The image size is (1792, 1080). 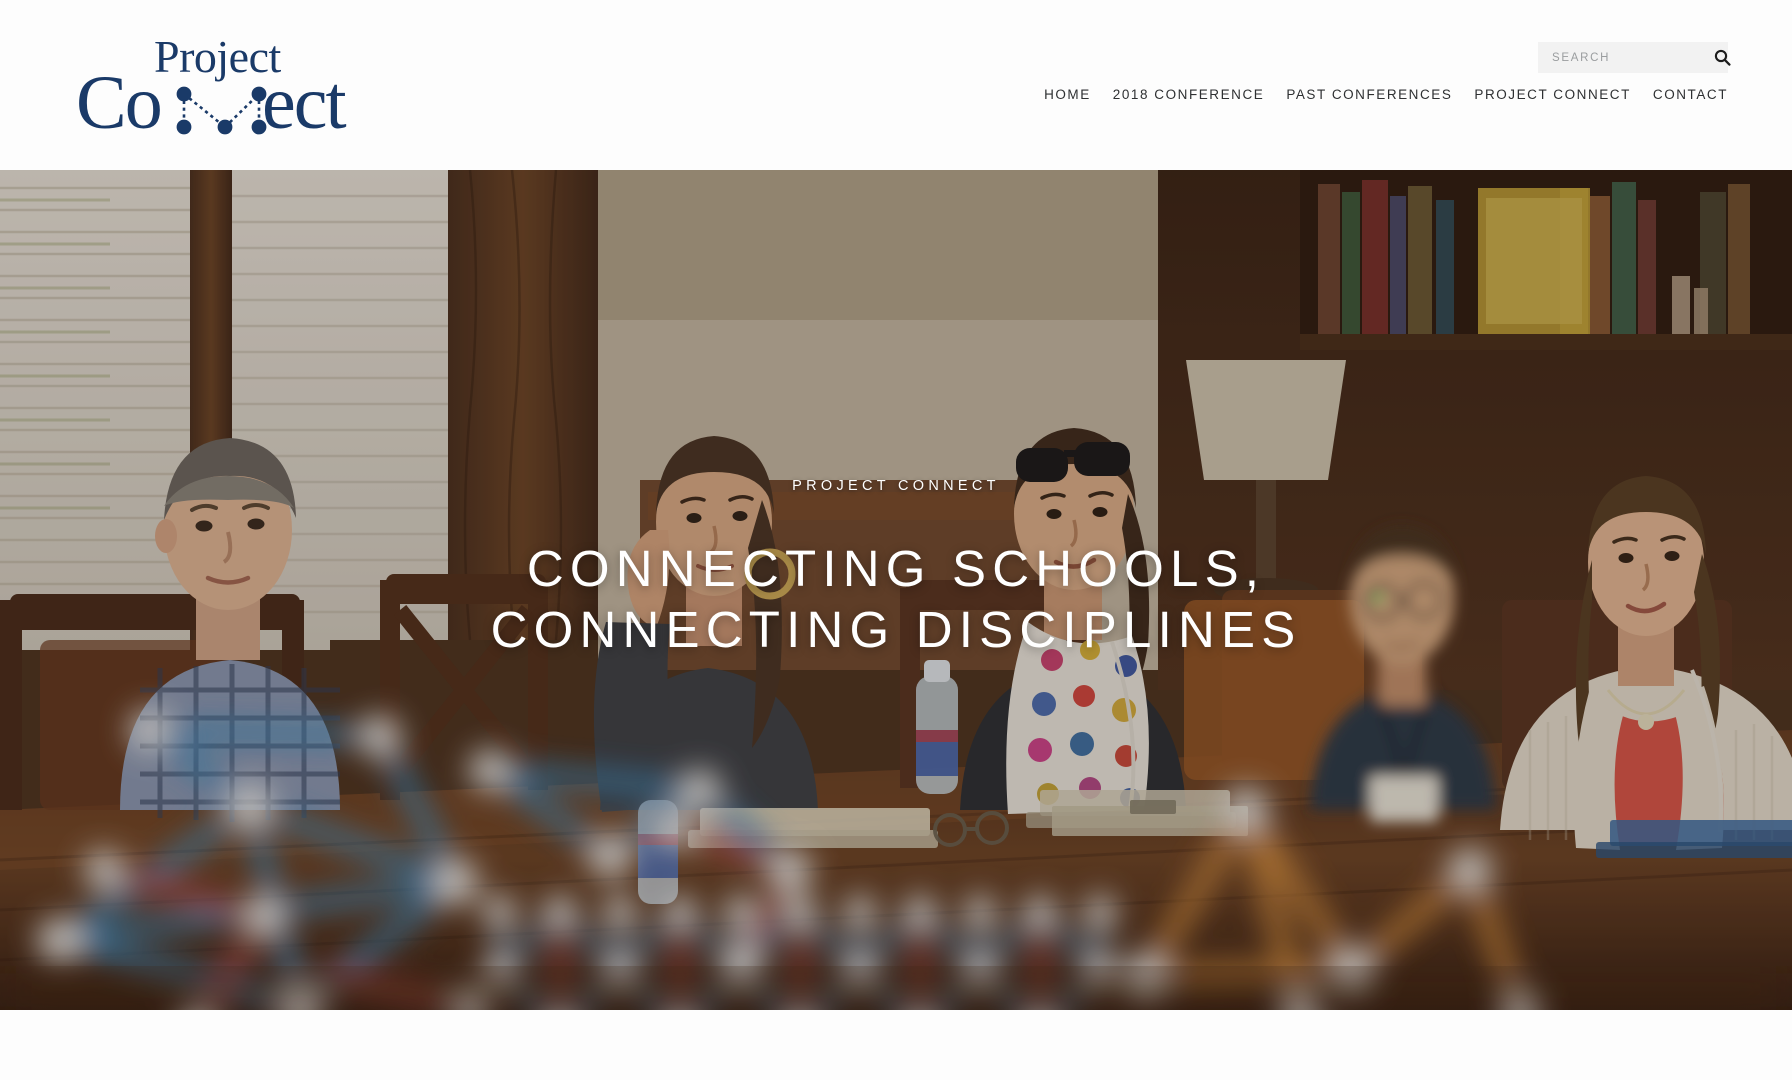 I want to click on search-submit-button, so click(x=1722, y=57).